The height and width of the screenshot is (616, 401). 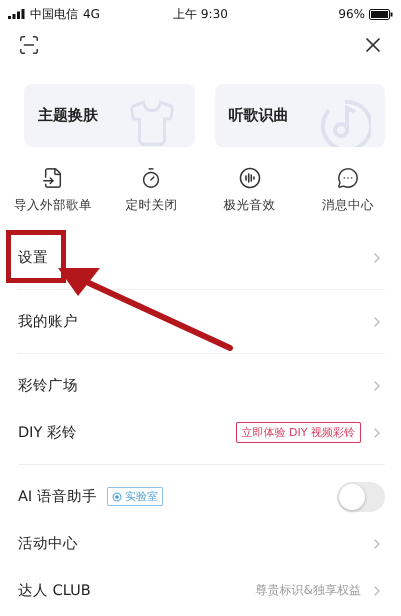 I want to click on sound-wave-icon, so click(x=249, y=178).